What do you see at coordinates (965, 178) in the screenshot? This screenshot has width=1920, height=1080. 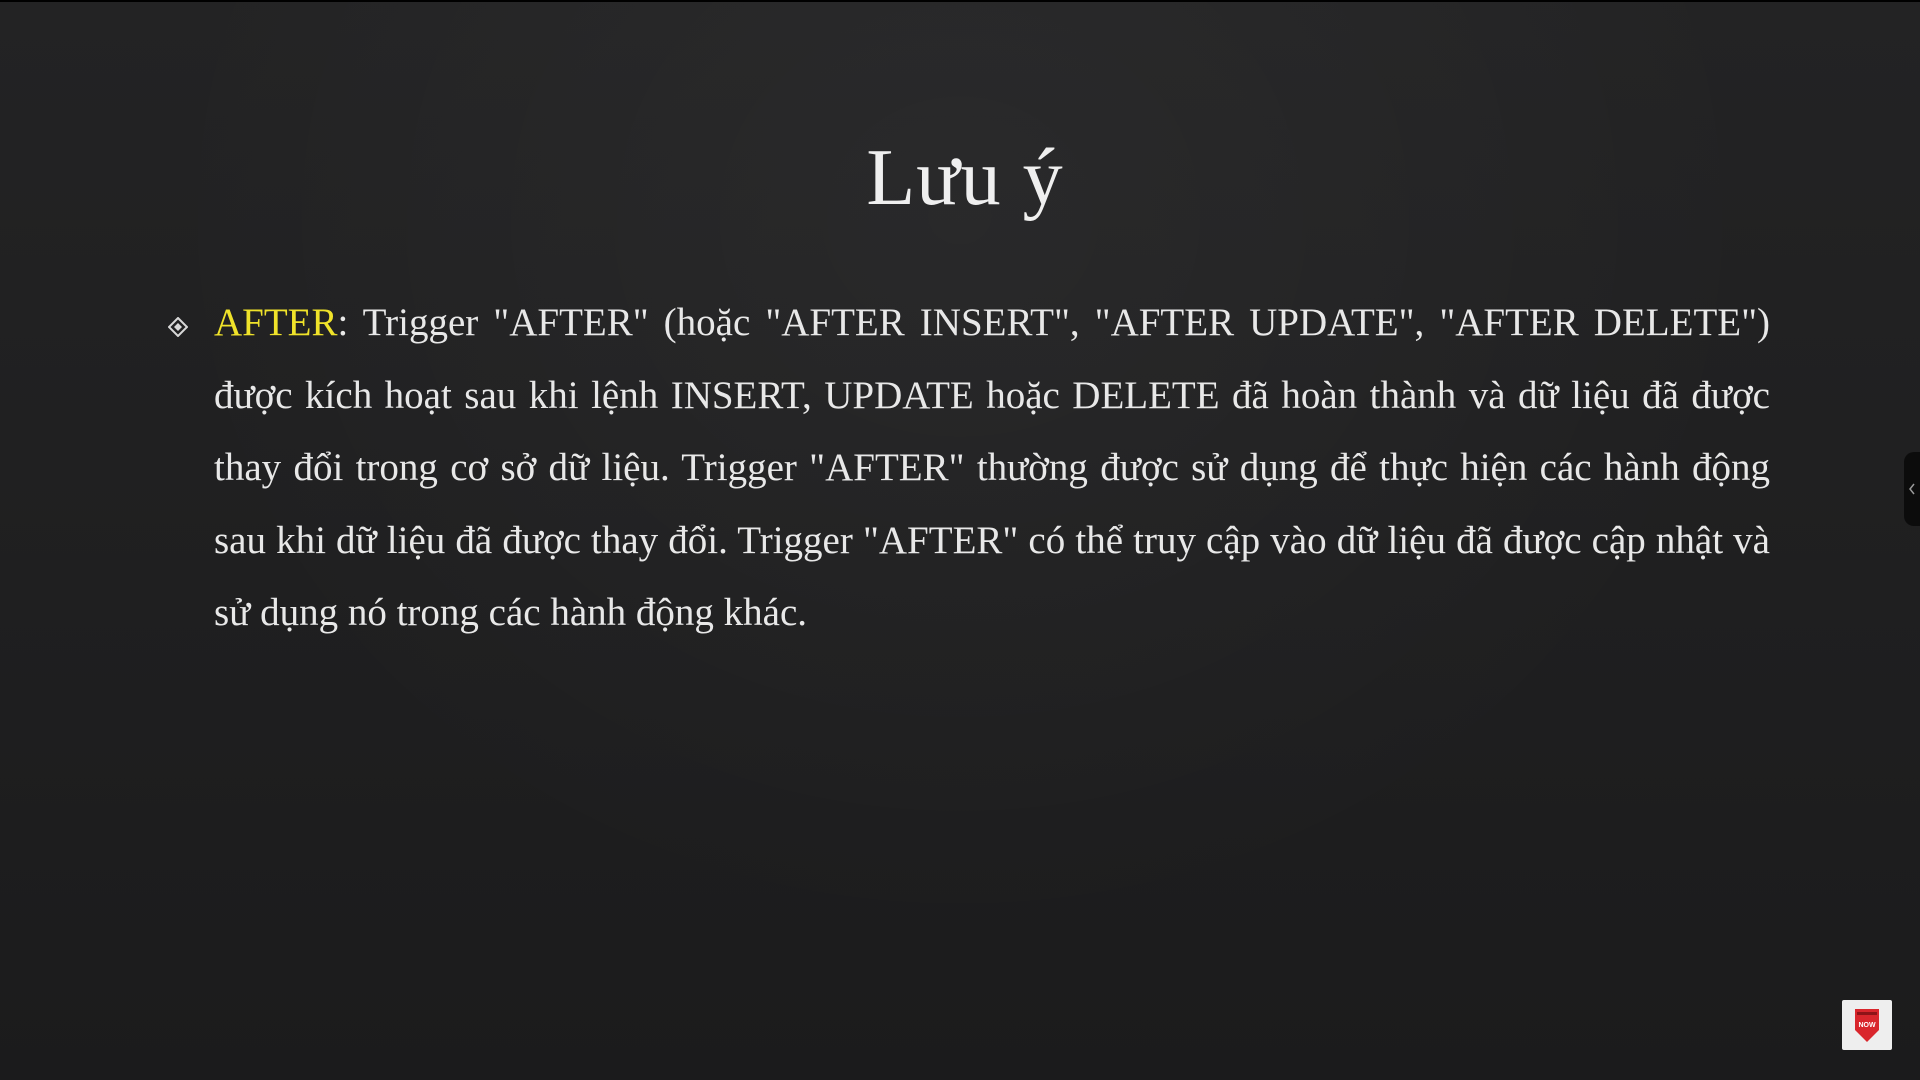 I see `slide-title: Lưu ý` at bounding box center [965, 178].